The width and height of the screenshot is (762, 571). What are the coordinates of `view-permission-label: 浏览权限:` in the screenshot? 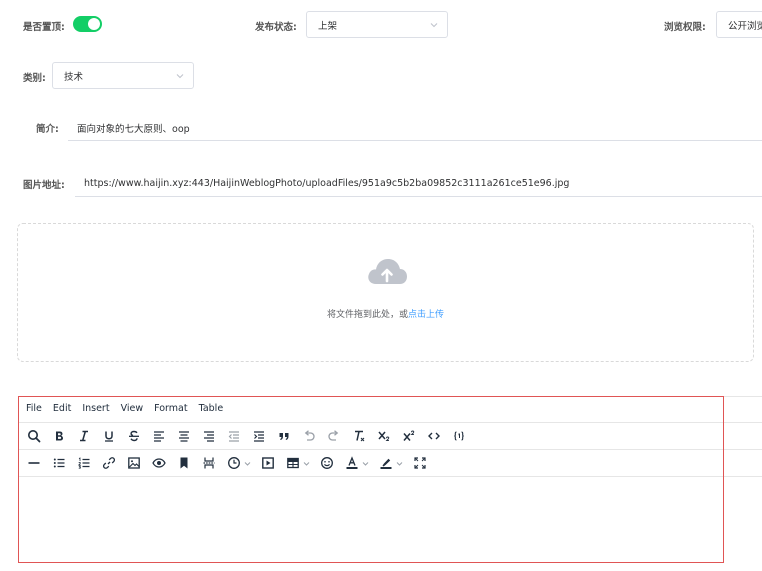 It's located at (685, 27).